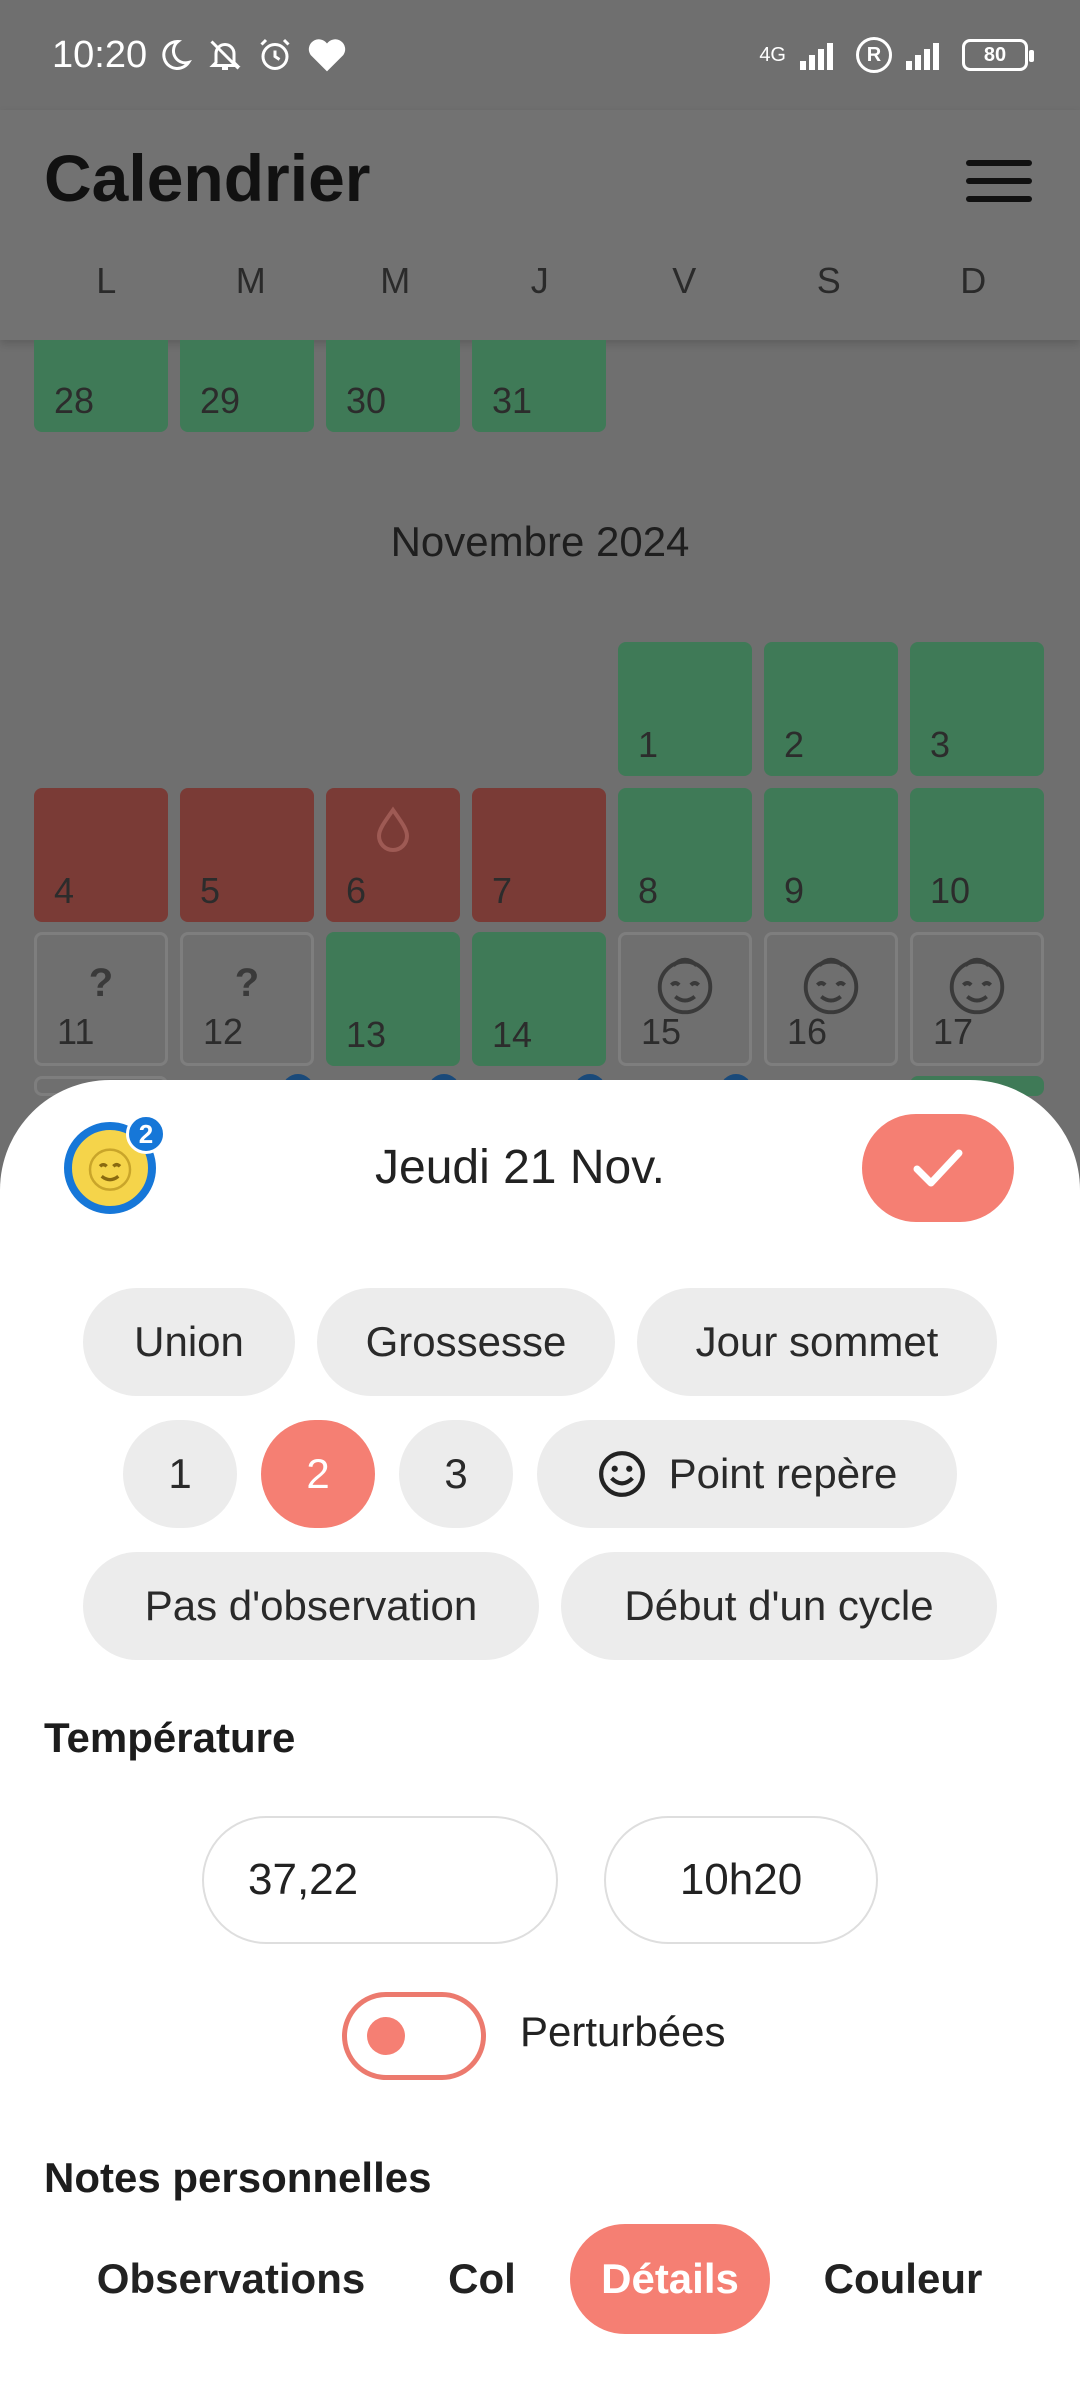  Describe the element at coordinates (101, 386) in the screenshot. I see `day-cell-oct-28: 28` at that location.